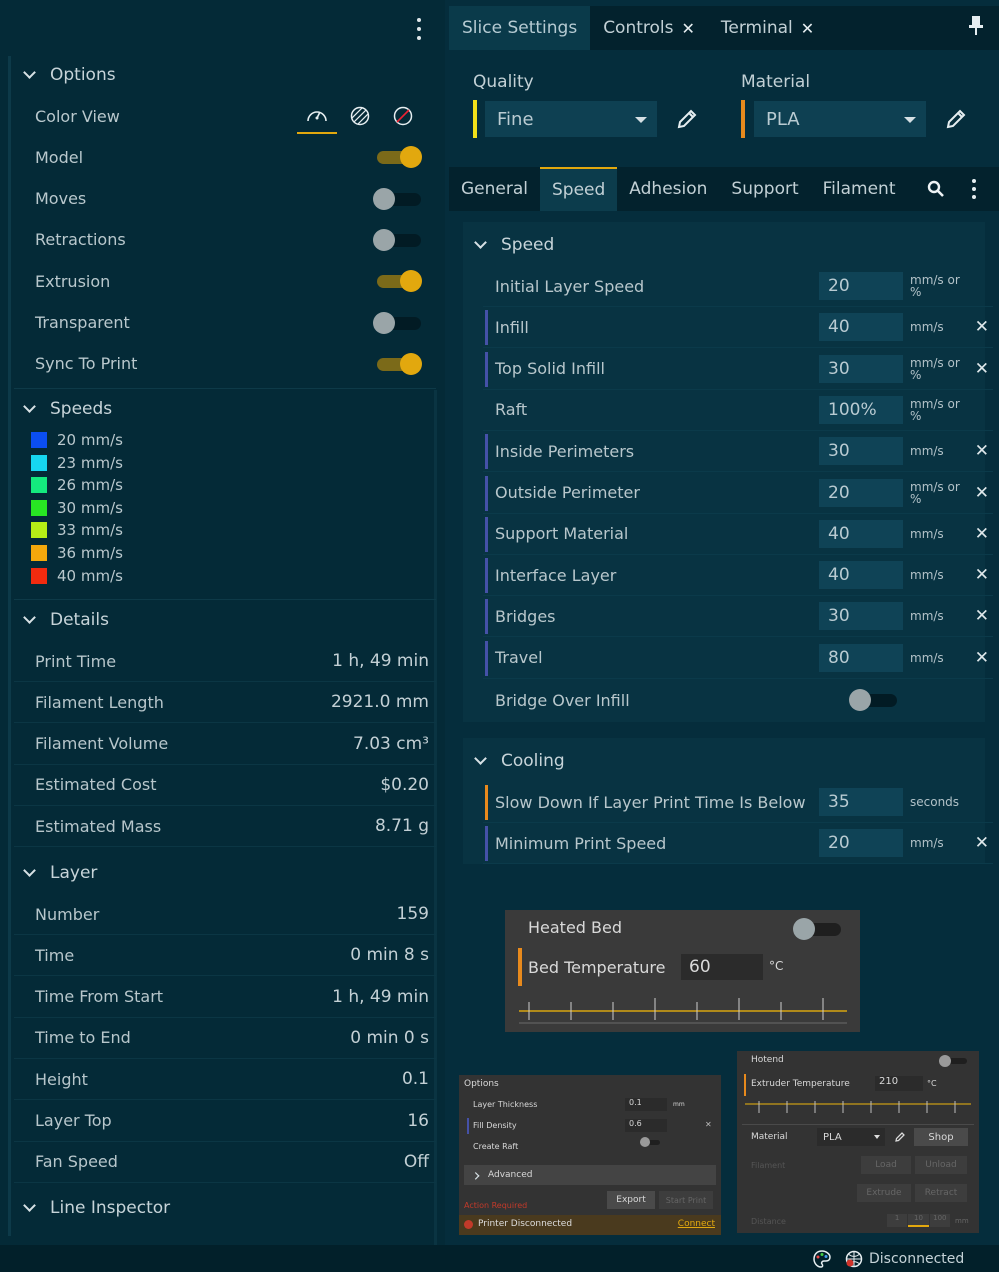  What do you see at coordinates (398, 157) in the screenshot?
I see `model-toggle` at bounding box center [398, 157].